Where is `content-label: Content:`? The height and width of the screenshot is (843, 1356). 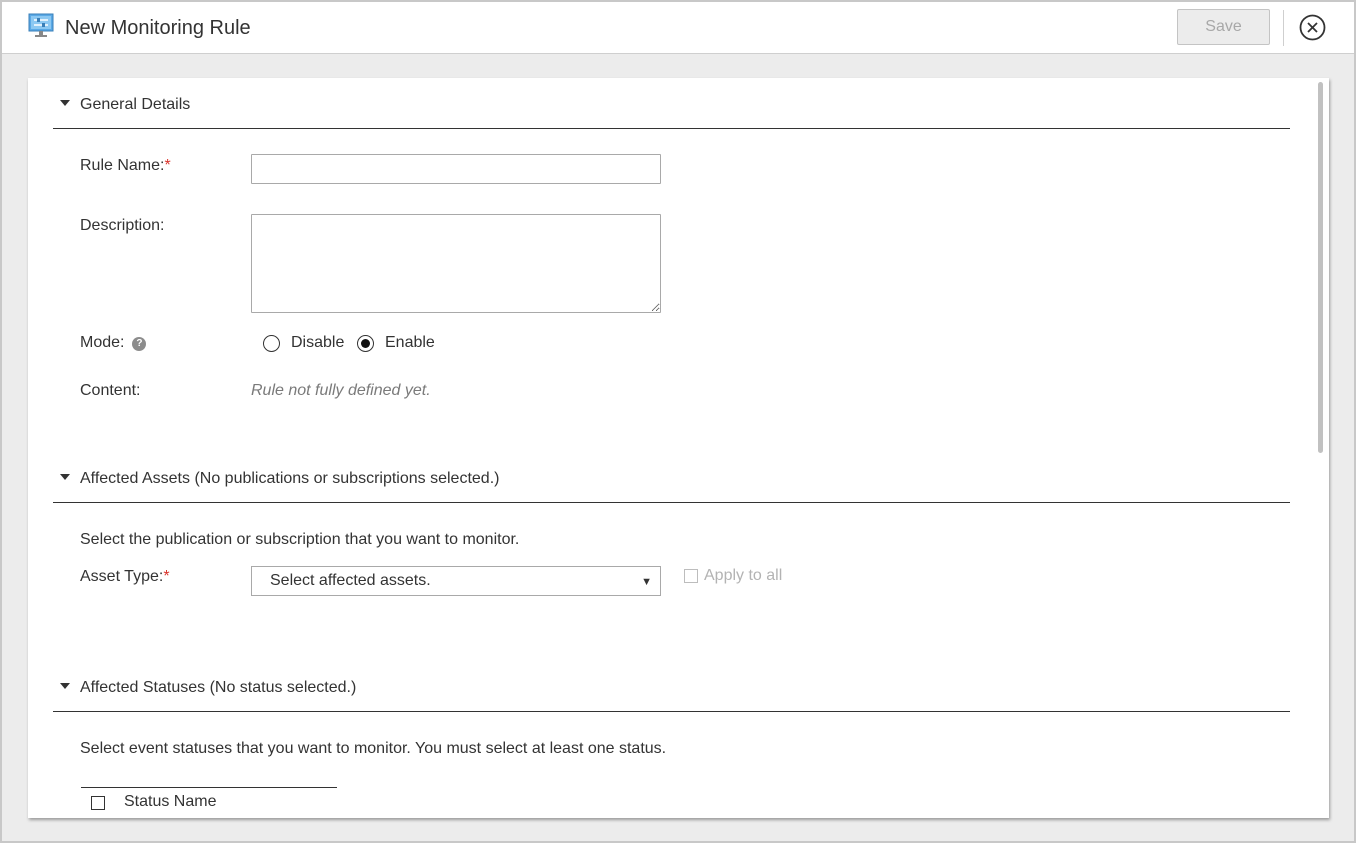
content-label: Content: is located at coordinates (110, 390).